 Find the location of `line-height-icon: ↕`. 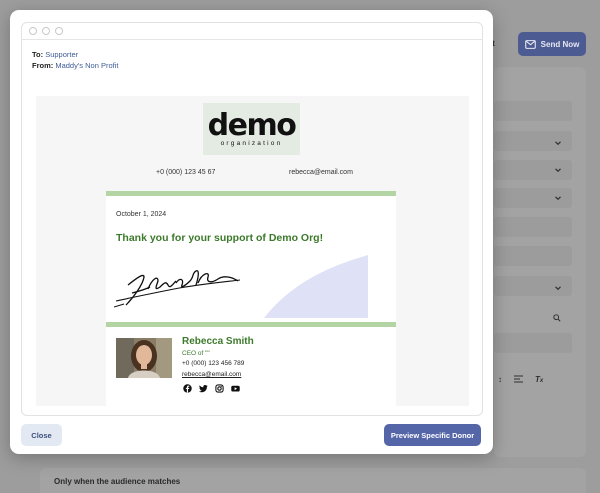

line-height-icon: ↕ is located at coordinates (500, 379).